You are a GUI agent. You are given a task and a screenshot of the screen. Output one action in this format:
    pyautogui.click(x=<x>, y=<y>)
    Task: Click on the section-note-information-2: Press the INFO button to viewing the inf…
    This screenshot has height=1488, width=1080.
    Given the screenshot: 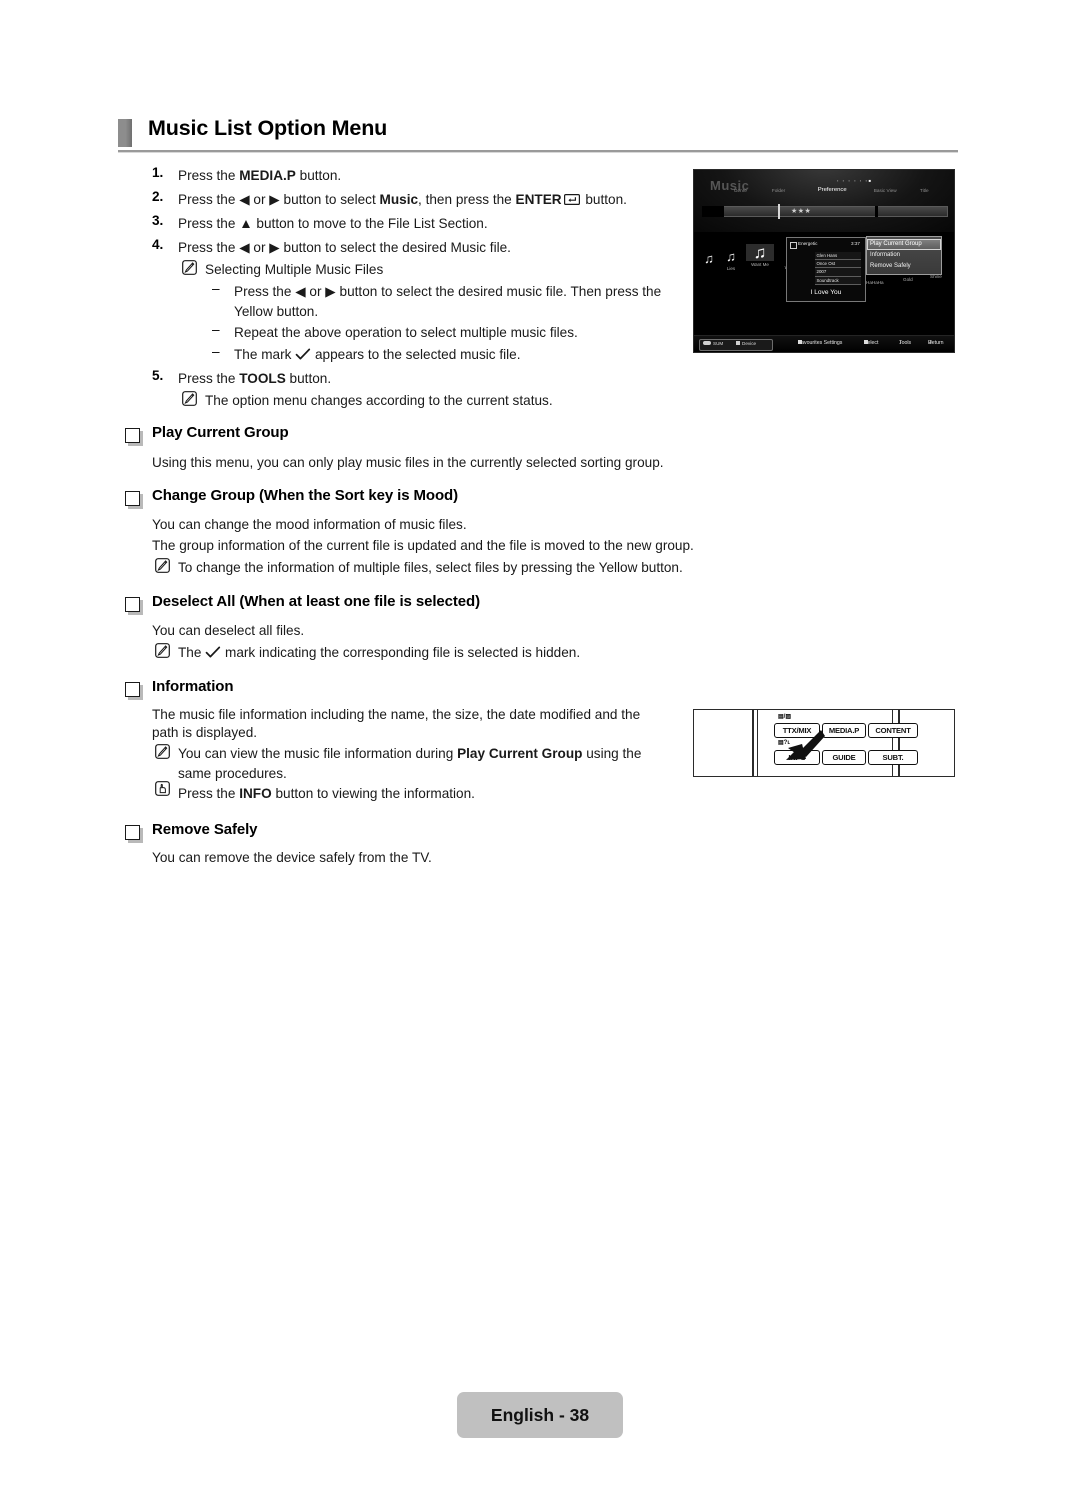 What is the action you would take?
    pyautogui.click(x=326, y=794)
    